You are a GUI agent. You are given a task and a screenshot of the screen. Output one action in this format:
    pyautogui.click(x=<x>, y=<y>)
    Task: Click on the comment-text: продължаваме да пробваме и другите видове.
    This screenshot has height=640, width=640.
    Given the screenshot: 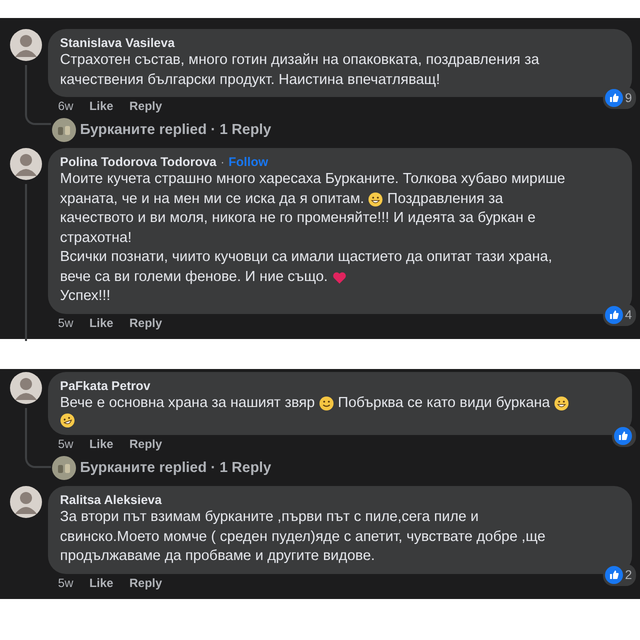 What is the action you would take?
    pyautogui.click(x=218, y=556)
    